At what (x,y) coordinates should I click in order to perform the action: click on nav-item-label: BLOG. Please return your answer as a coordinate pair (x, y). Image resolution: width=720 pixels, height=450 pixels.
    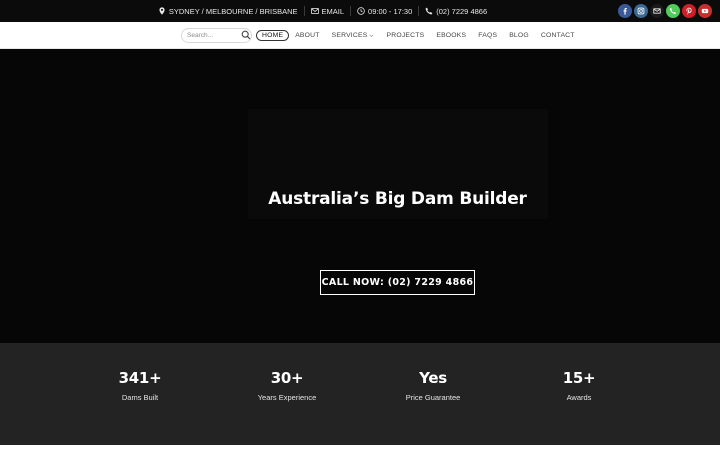
    Looking at the image, I should click on (519, 35).